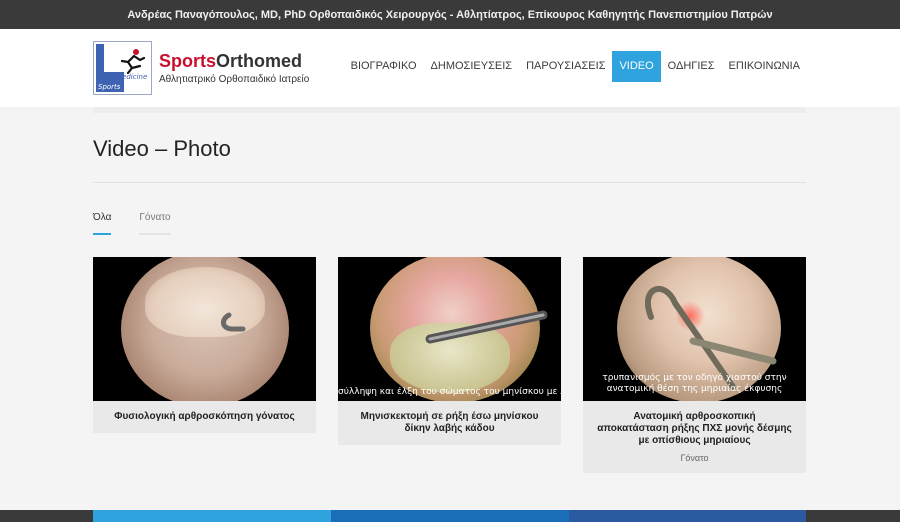 The height and width of the screenshot is (522, 900). I want to click on portfolio-filters: Όλα Γόνατο, so click(132, 223).